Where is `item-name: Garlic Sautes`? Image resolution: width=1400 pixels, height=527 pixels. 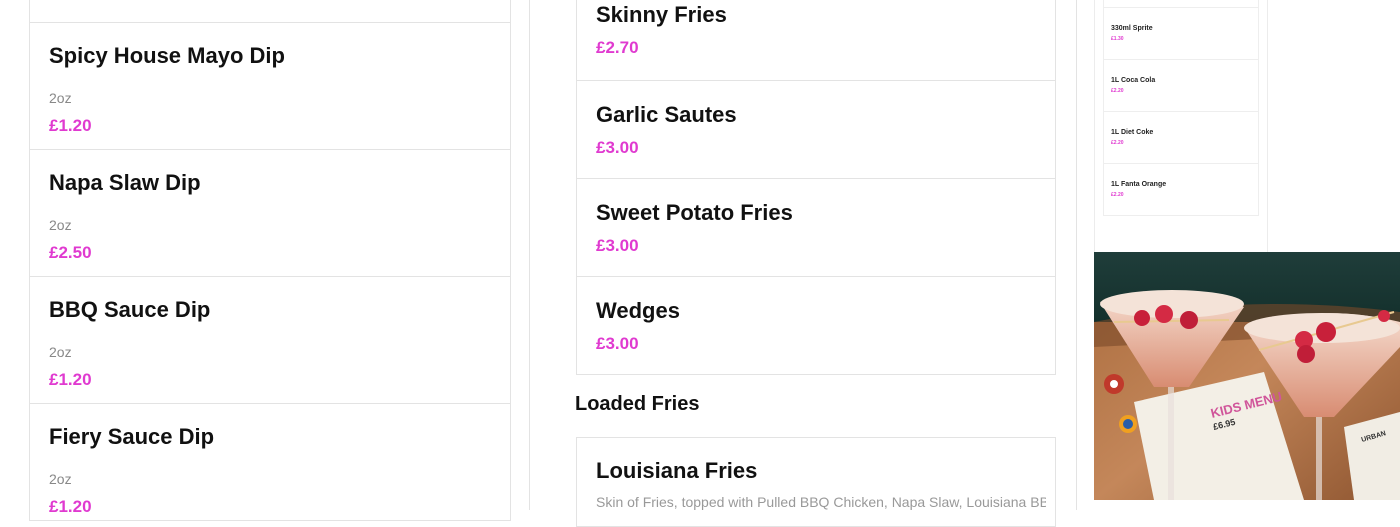 item-name: Garlic Sautes is located at coordinates (666, 114).